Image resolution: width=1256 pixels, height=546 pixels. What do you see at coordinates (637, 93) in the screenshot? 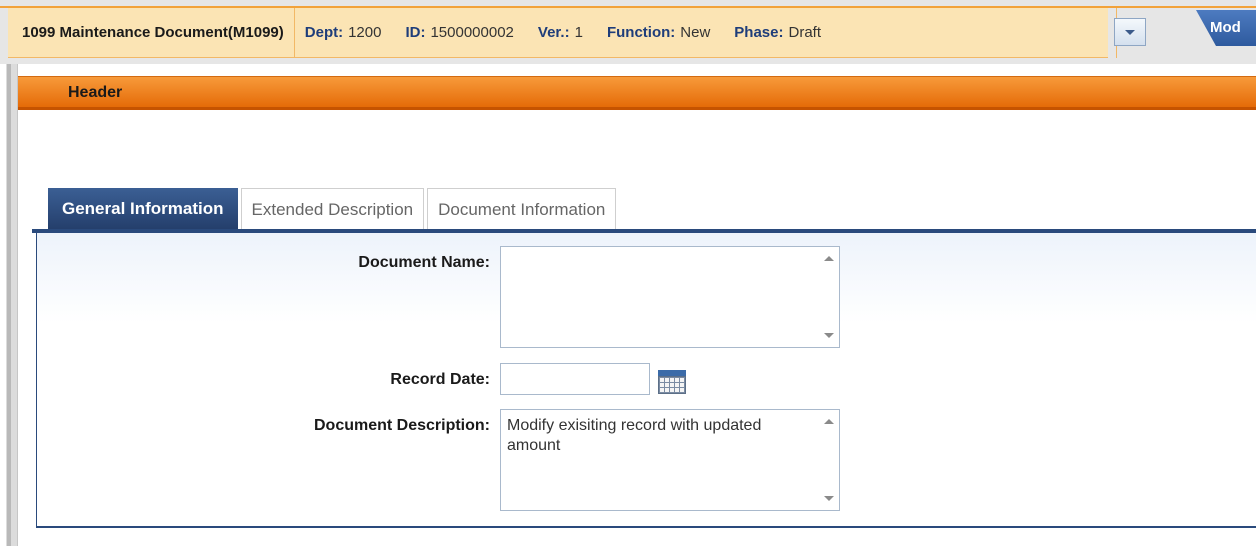
I see `header-section-bar: Header` at bounding box center [637, 93].